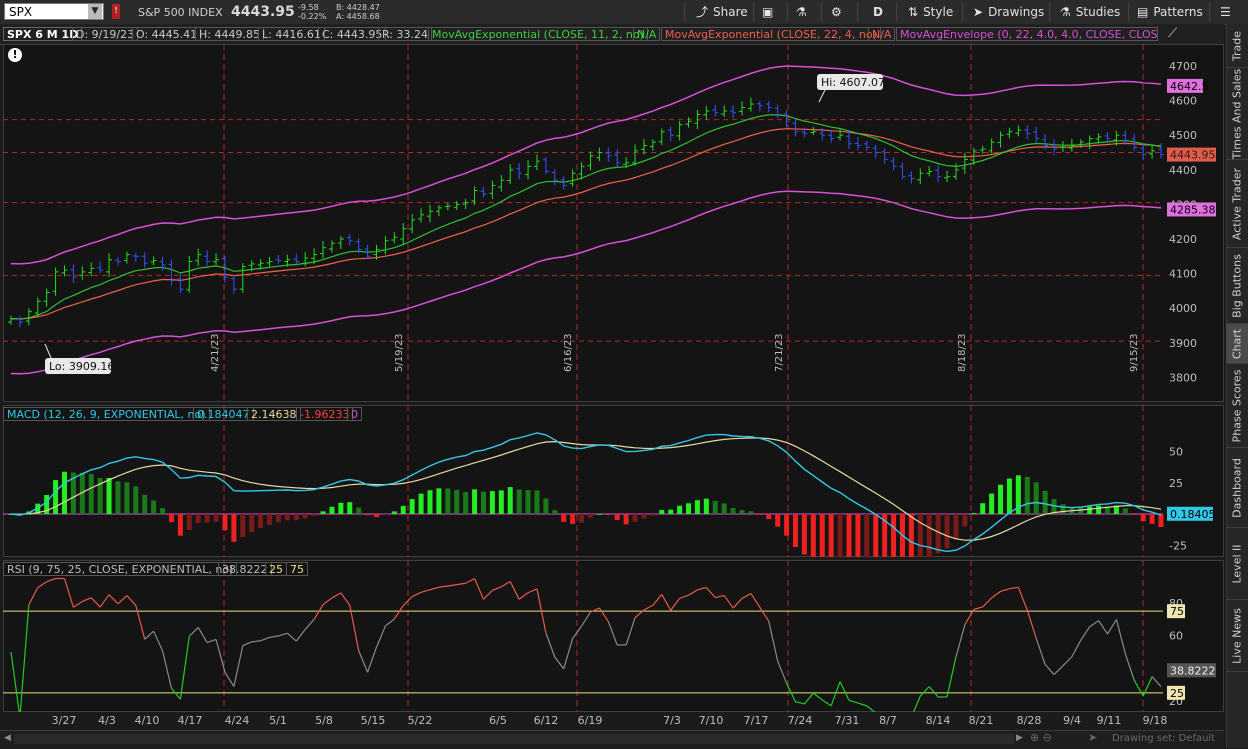  Describe the element at coordinates (1008, 12) in the screenshot. I see `drawings-button: ➤ Drawings` at that location.